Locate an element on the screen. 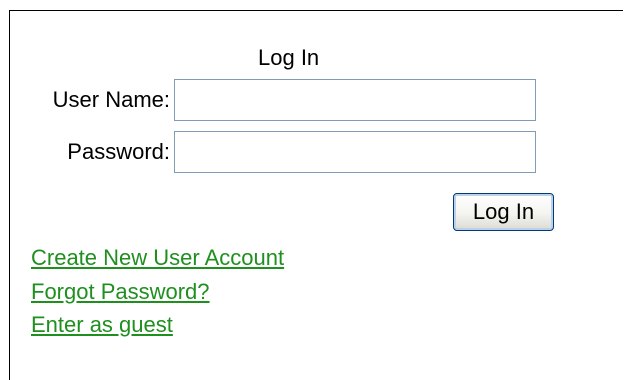  guest-login-link: Enter as guest is located at coordinates (102, 325).